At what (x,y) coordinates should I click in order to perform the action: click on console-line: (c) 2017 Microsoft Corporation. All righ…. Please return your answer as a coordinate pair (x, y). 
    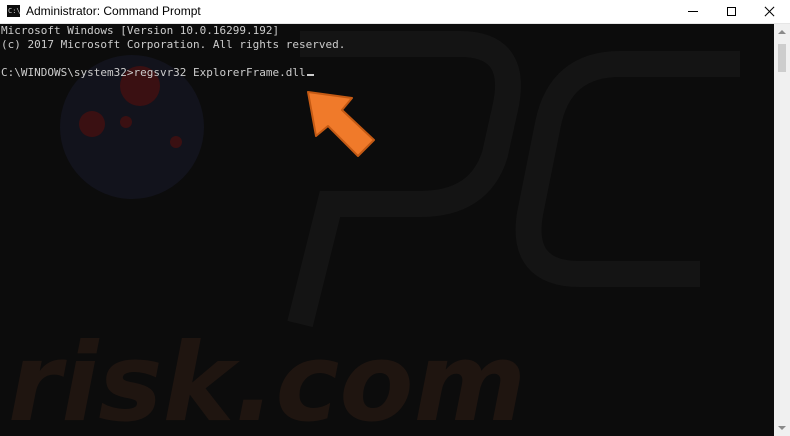
    Looking at the image, I should click on (173, 44).